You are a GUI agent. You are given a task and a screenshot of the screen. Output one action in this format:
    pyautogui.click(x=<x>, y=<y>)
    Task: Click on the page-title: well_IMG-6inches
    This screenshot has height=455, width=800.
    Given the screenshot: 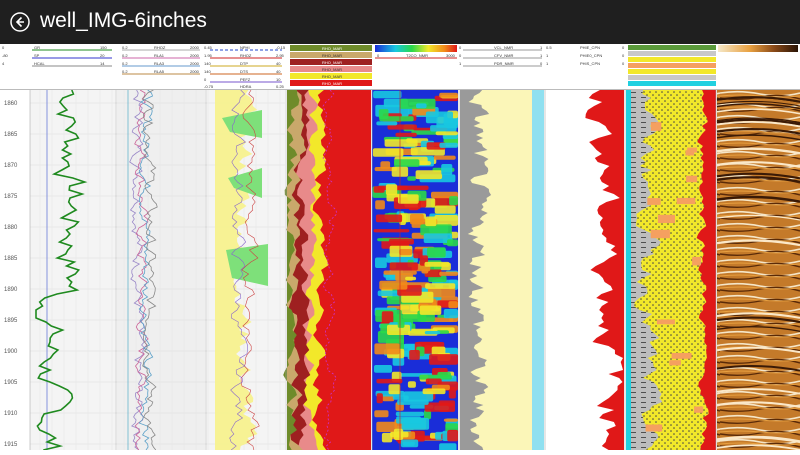 What is the action you would take?
    pyautogui.click(x=123, y=20)
    